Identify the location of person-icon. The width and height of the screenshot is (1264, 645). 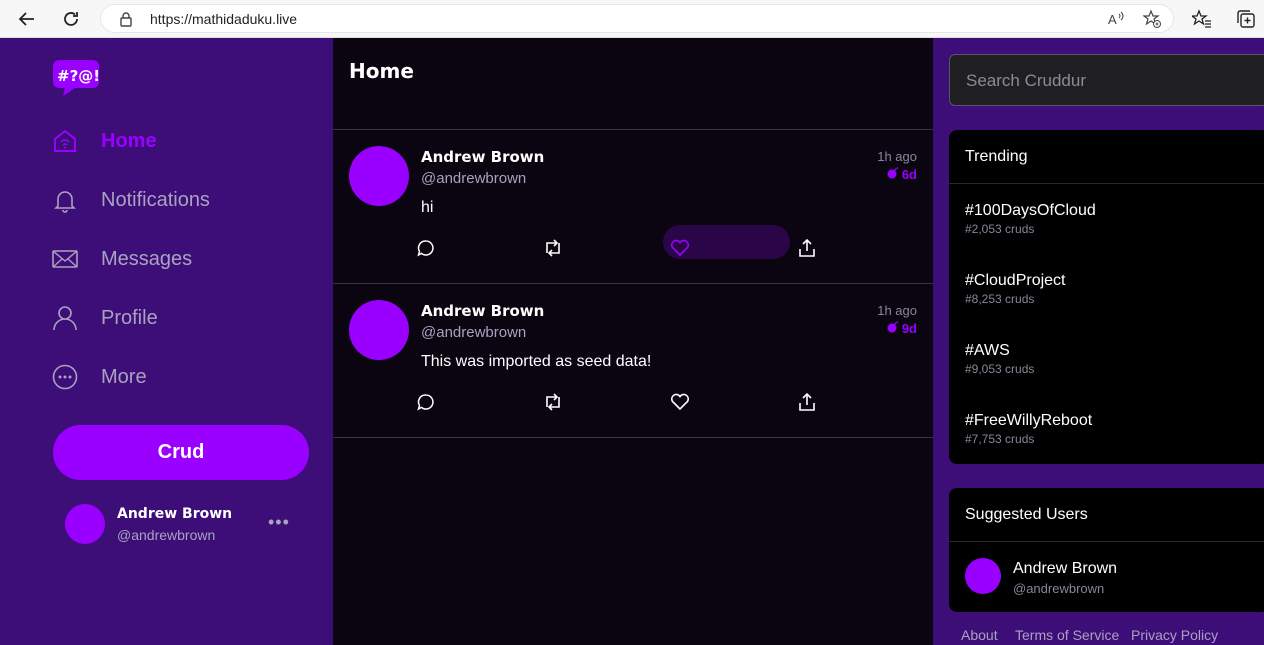
(65, 318).